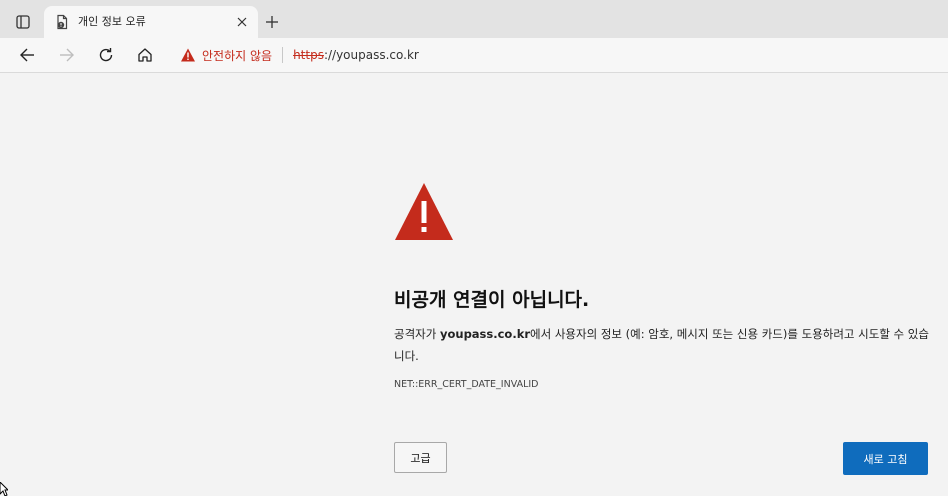  I want to click on url-host: ://youpass.co.kr, so click(371, 55).